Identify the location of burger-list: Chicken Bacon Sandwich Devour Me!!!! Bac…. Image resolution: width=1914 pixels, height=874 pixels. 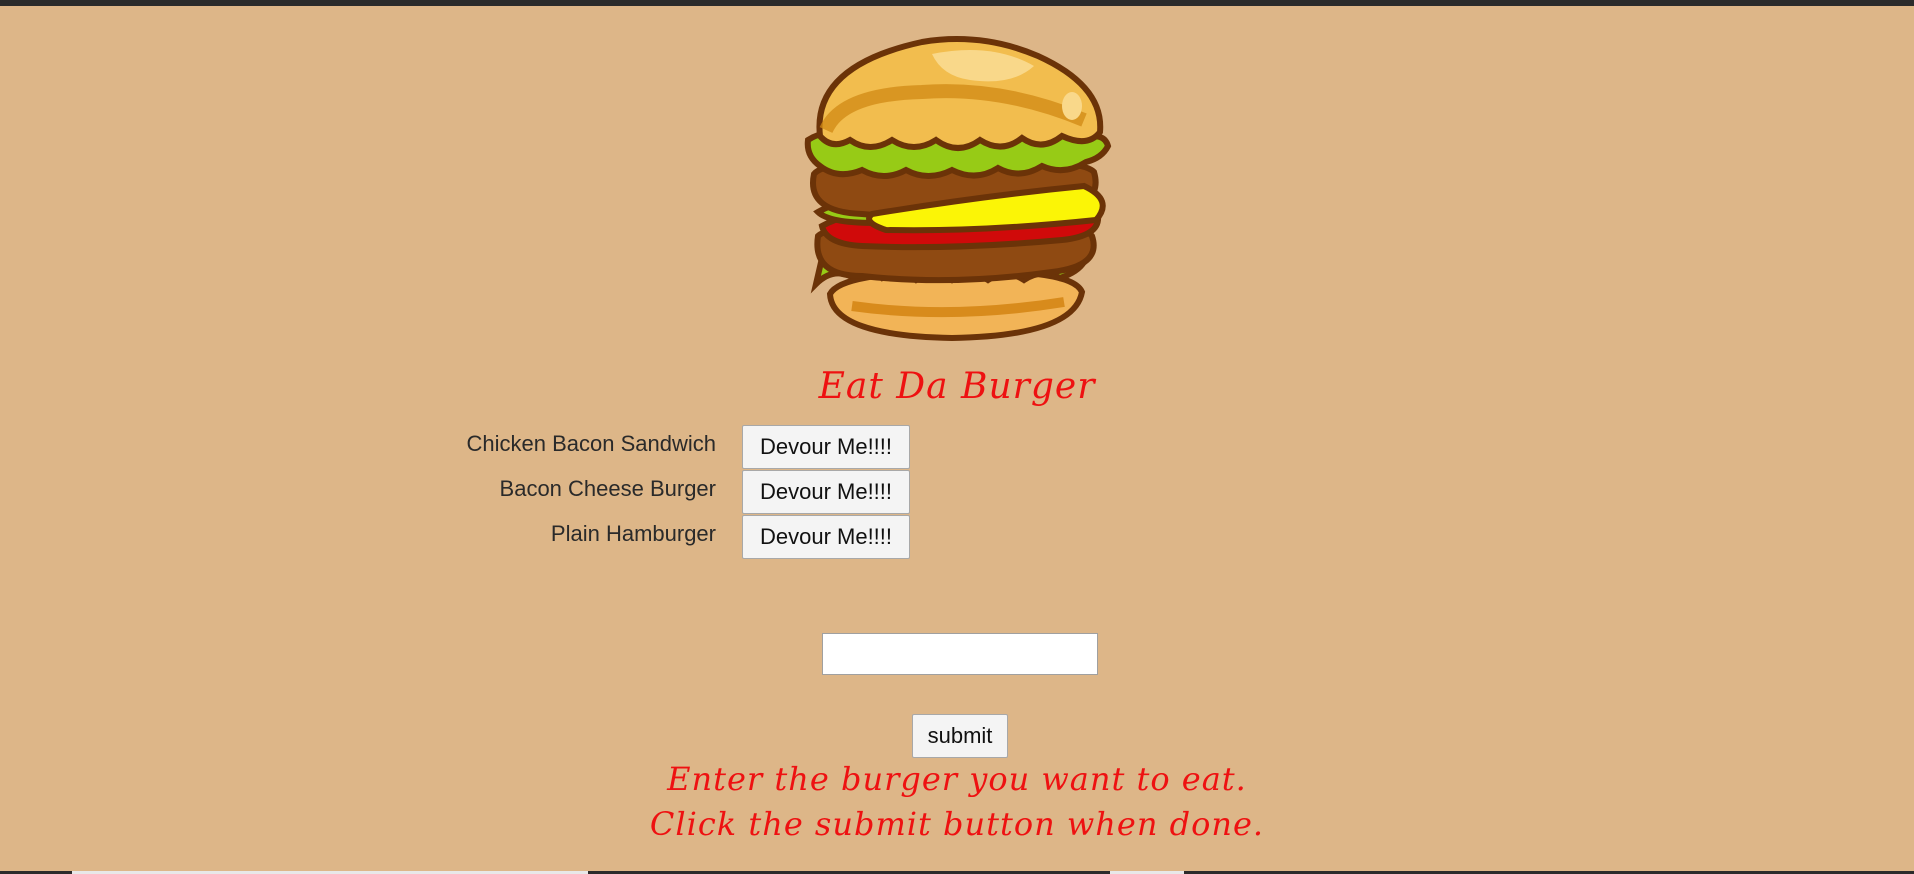
(700, 491).